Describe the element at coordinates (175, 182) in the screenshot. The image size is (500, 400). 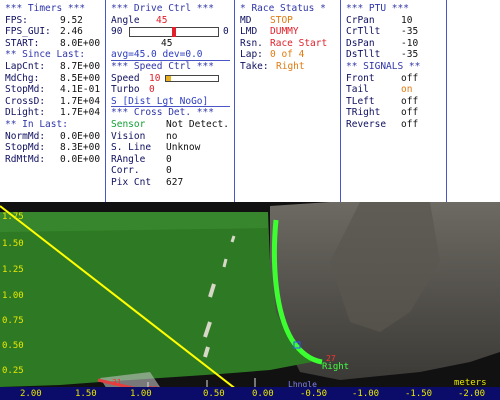
I see `pixcnt-value: 627` at that location.